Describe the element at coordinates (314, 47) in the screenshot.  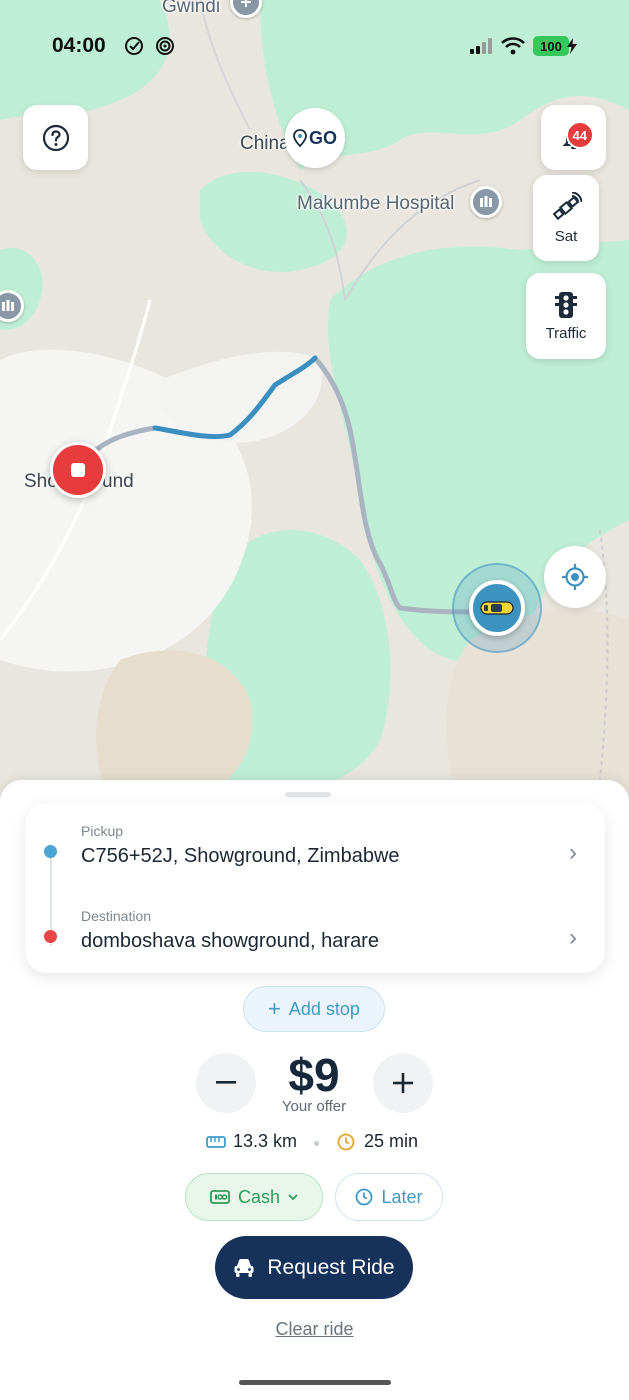
I see `status-bar: 04:00 100` at that location.